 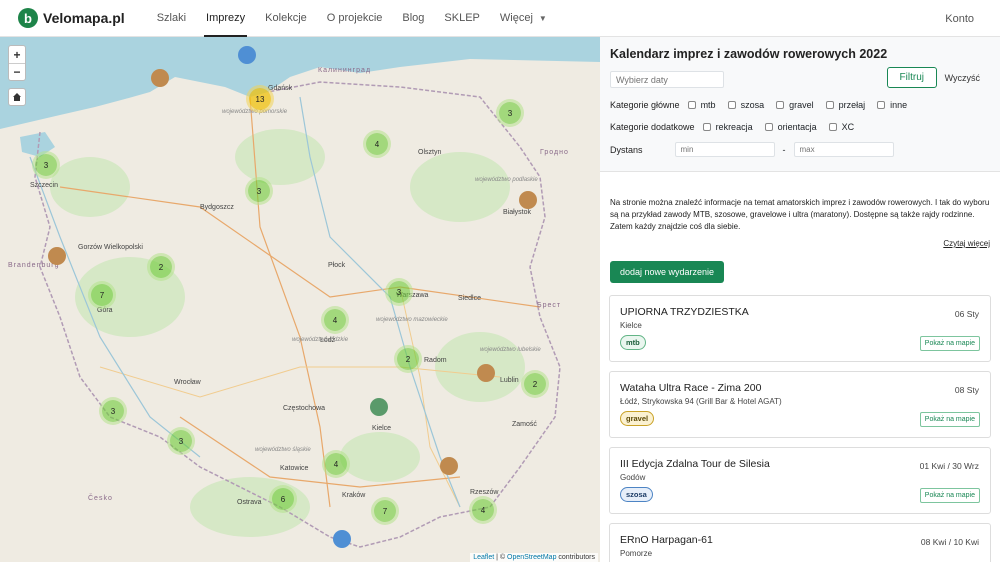 What do you see at coordinates (691, 388) in the screenshot?
I see `event-title: Wataha Ultra Race - Zima 200` at bounding box center [691, 388].